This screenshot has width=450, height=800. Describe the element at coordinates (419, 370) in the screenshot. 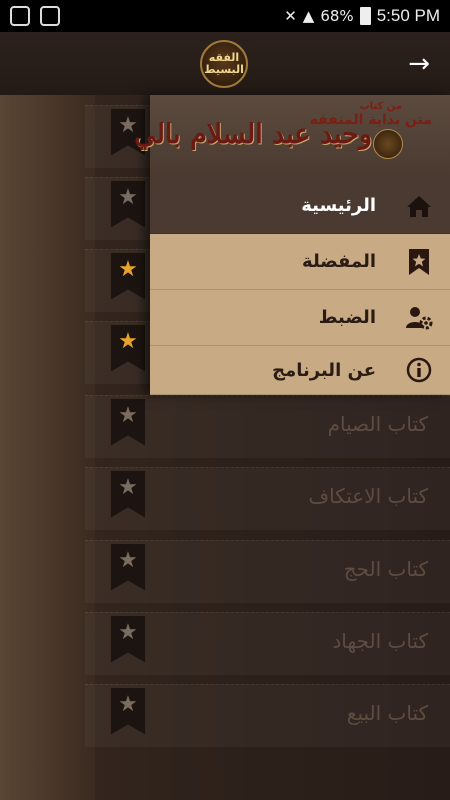

I see `info-icon` at that location.